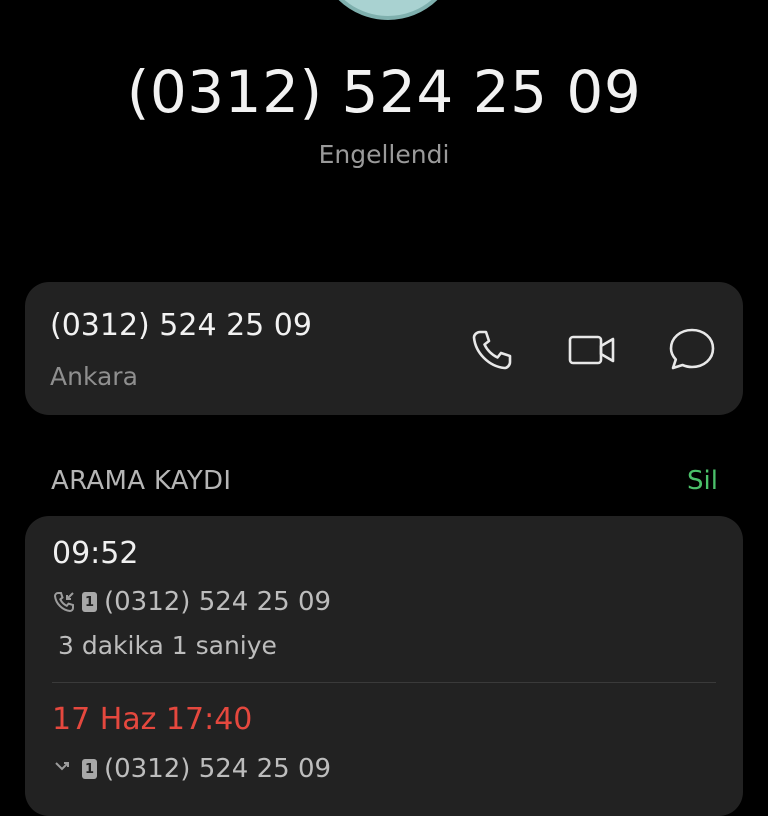  I want to click on contact-number: (0312) 524 25 09, so click(181, 325).